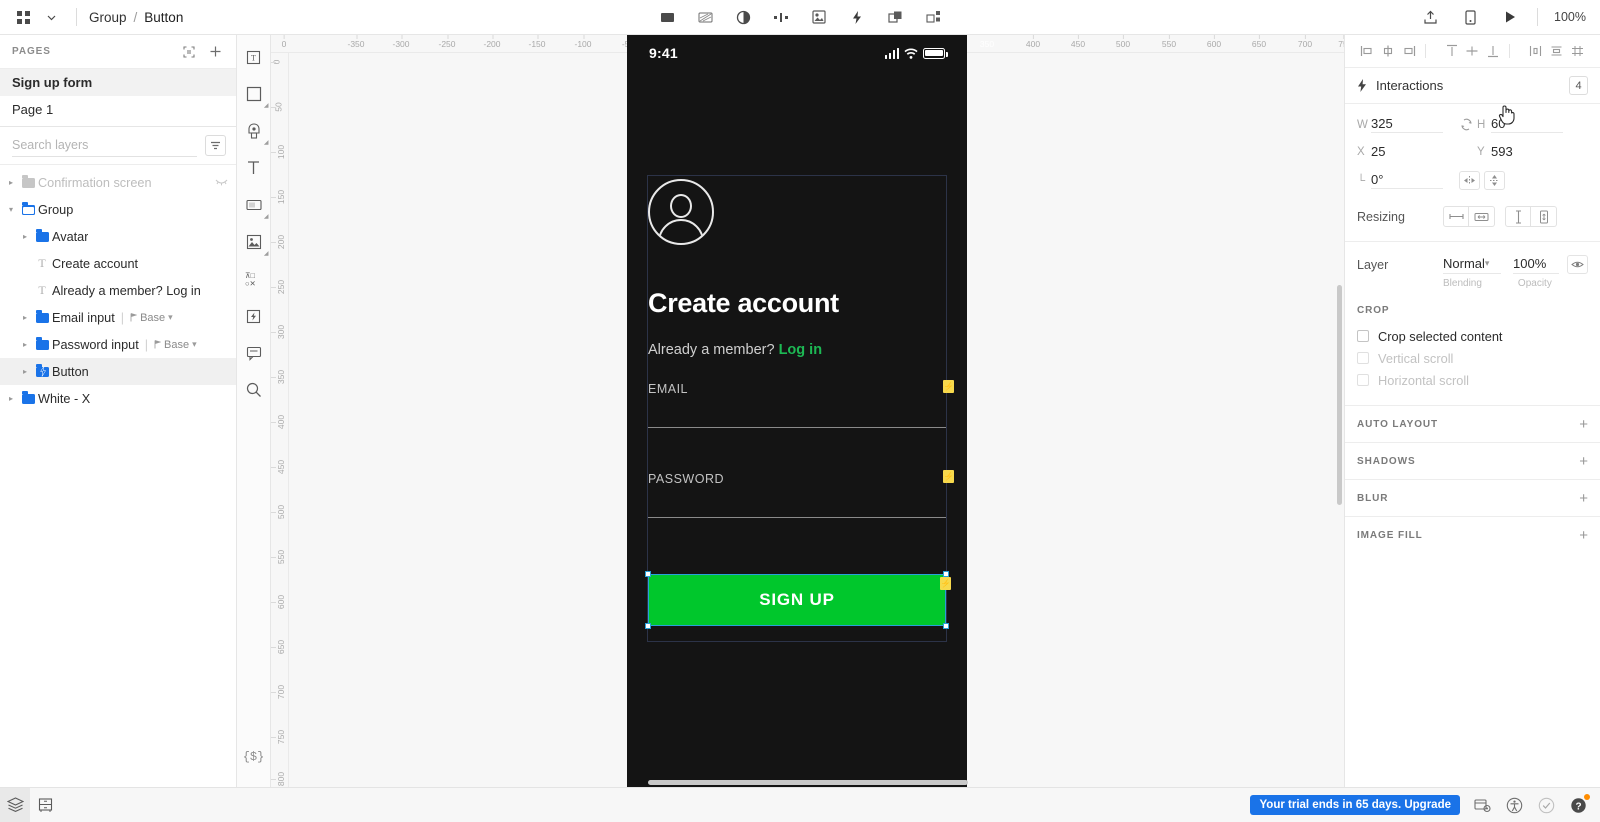 Image resolution: width=1600 pixels, height=822 pixels. I want to click on rectangle-tool-icon: ◢, so click(255, 95).